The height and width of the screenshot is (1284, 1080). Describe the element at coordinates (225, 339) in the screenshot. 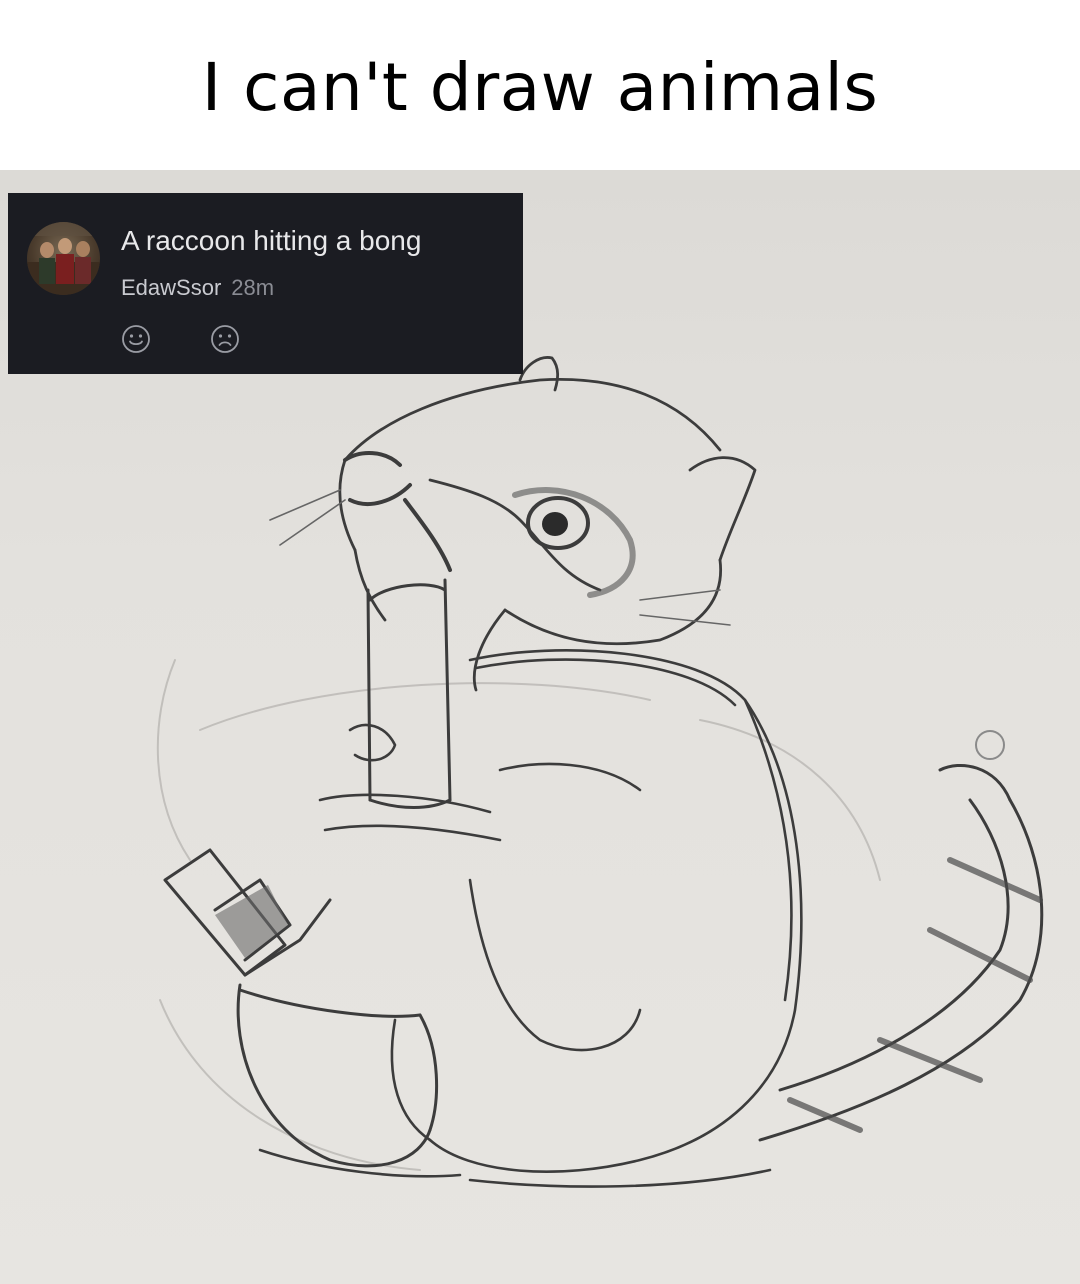

I see `frown-icon` at that location.